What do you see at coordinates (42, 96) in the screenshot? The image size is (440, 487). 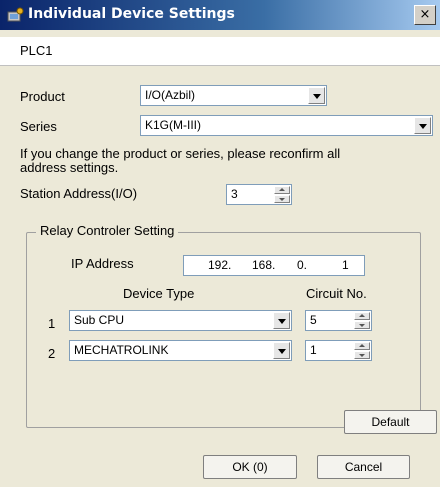 I see `product-label: Product` at bounding box center [42, 96].